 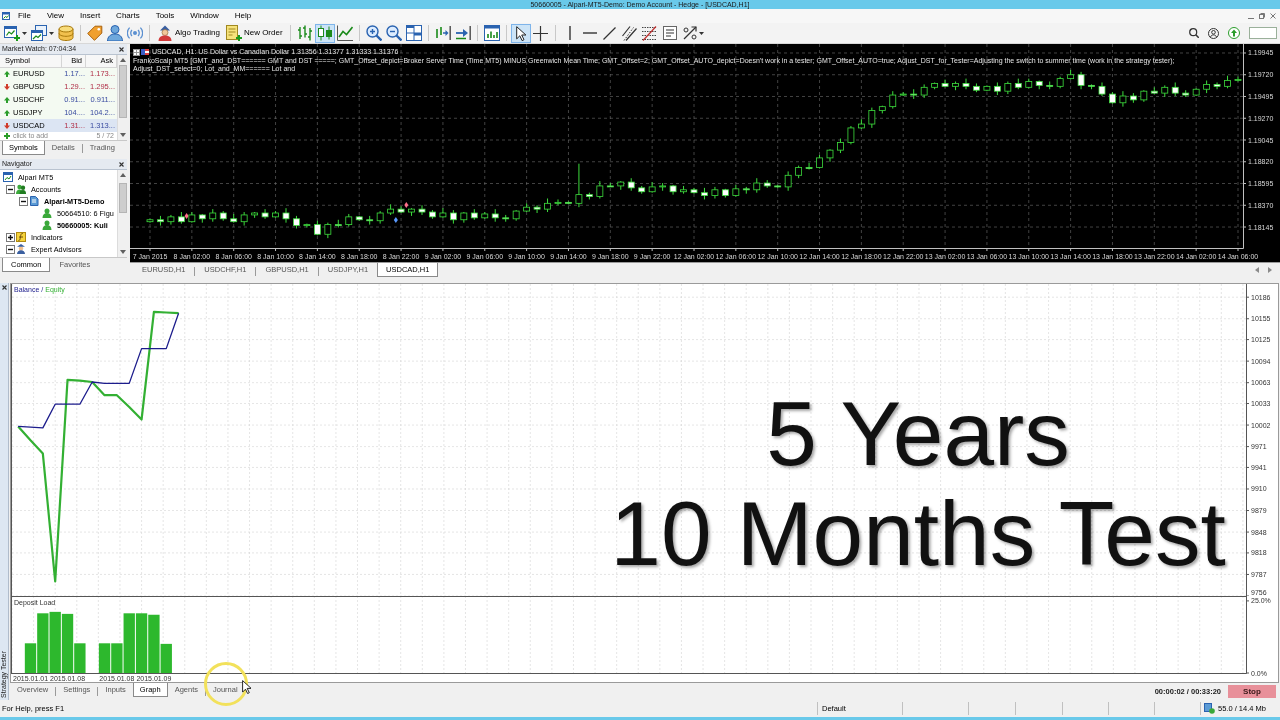 I want to click on menu-item: Insert, so click(x=90, y=16).